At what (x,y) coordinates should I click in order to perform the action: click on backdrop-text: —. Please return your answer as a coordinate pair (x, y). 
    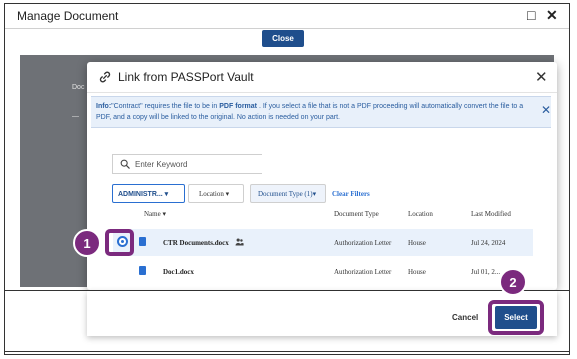
    Looking at the image, I should click on (75, 116).